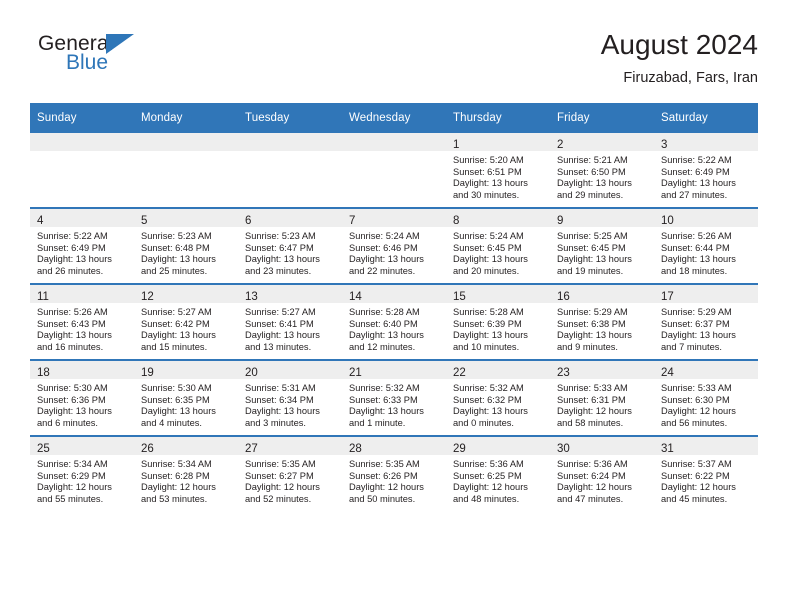 Image resolution: width=792 pixels, height=612 pixels. What do you see at coordinates (176, 312) in the screenshot?
I see `sunrise-text: Sunrise: 5:27 AM` at bounding box center [176, 312].